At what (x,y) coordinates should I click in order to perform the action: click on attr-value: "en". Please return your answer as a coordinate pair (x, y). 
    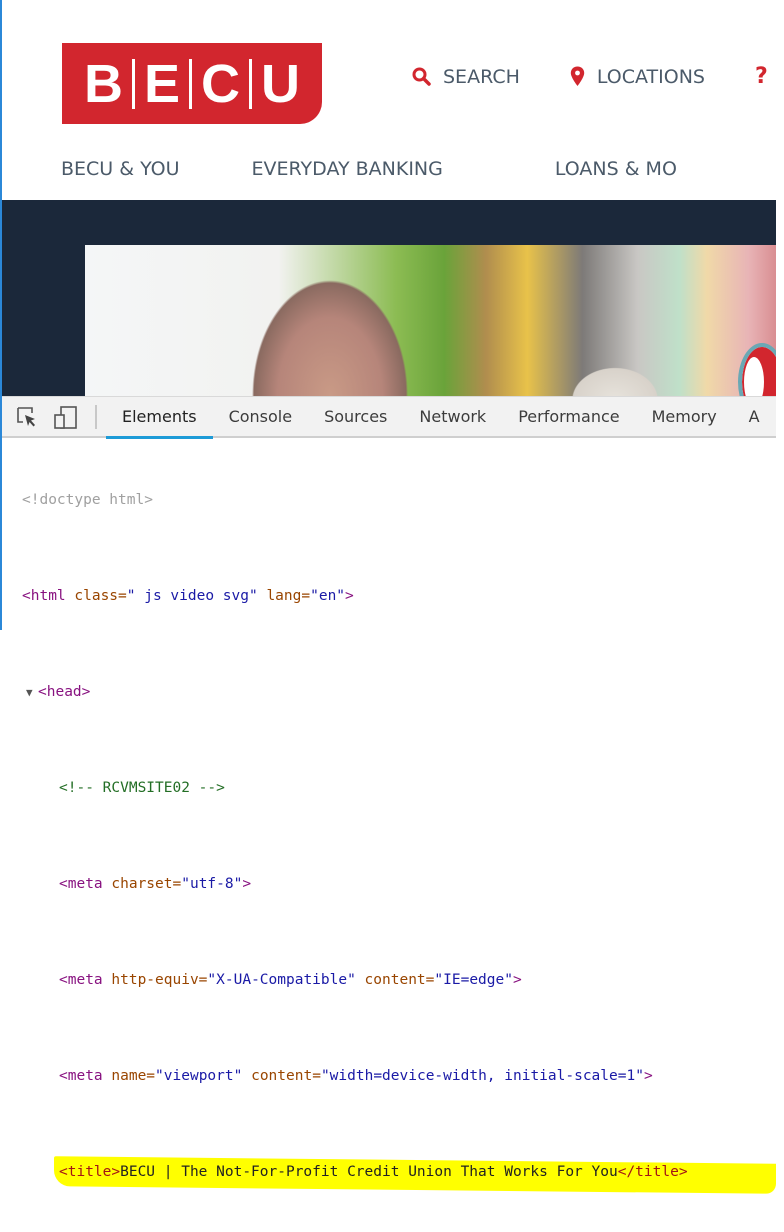
    Looking at the image, I should click on (328, 596).